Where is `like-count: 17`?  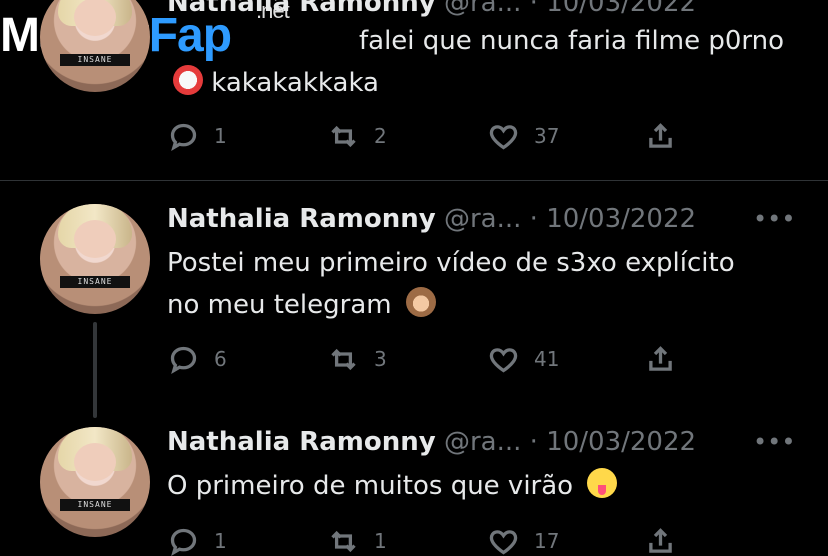 like-count: 17 is located at coordinates (547, 541).